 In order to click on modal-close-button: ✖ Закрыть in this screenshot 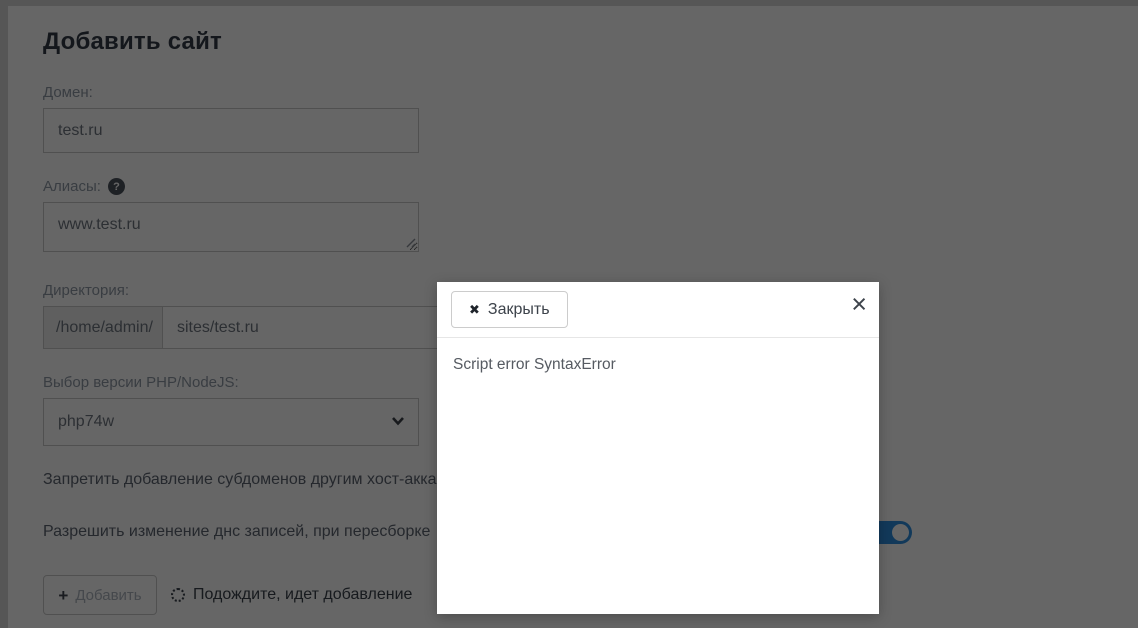, I will do `click(509, 309)`.